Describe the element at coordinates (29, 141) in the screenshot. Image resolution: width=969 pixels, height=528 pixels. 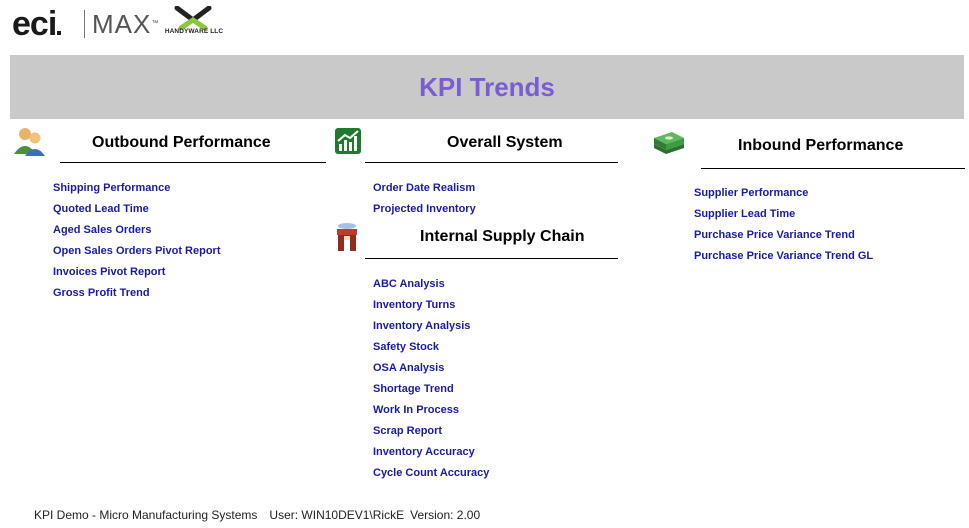
I see `people-icon` at that location.